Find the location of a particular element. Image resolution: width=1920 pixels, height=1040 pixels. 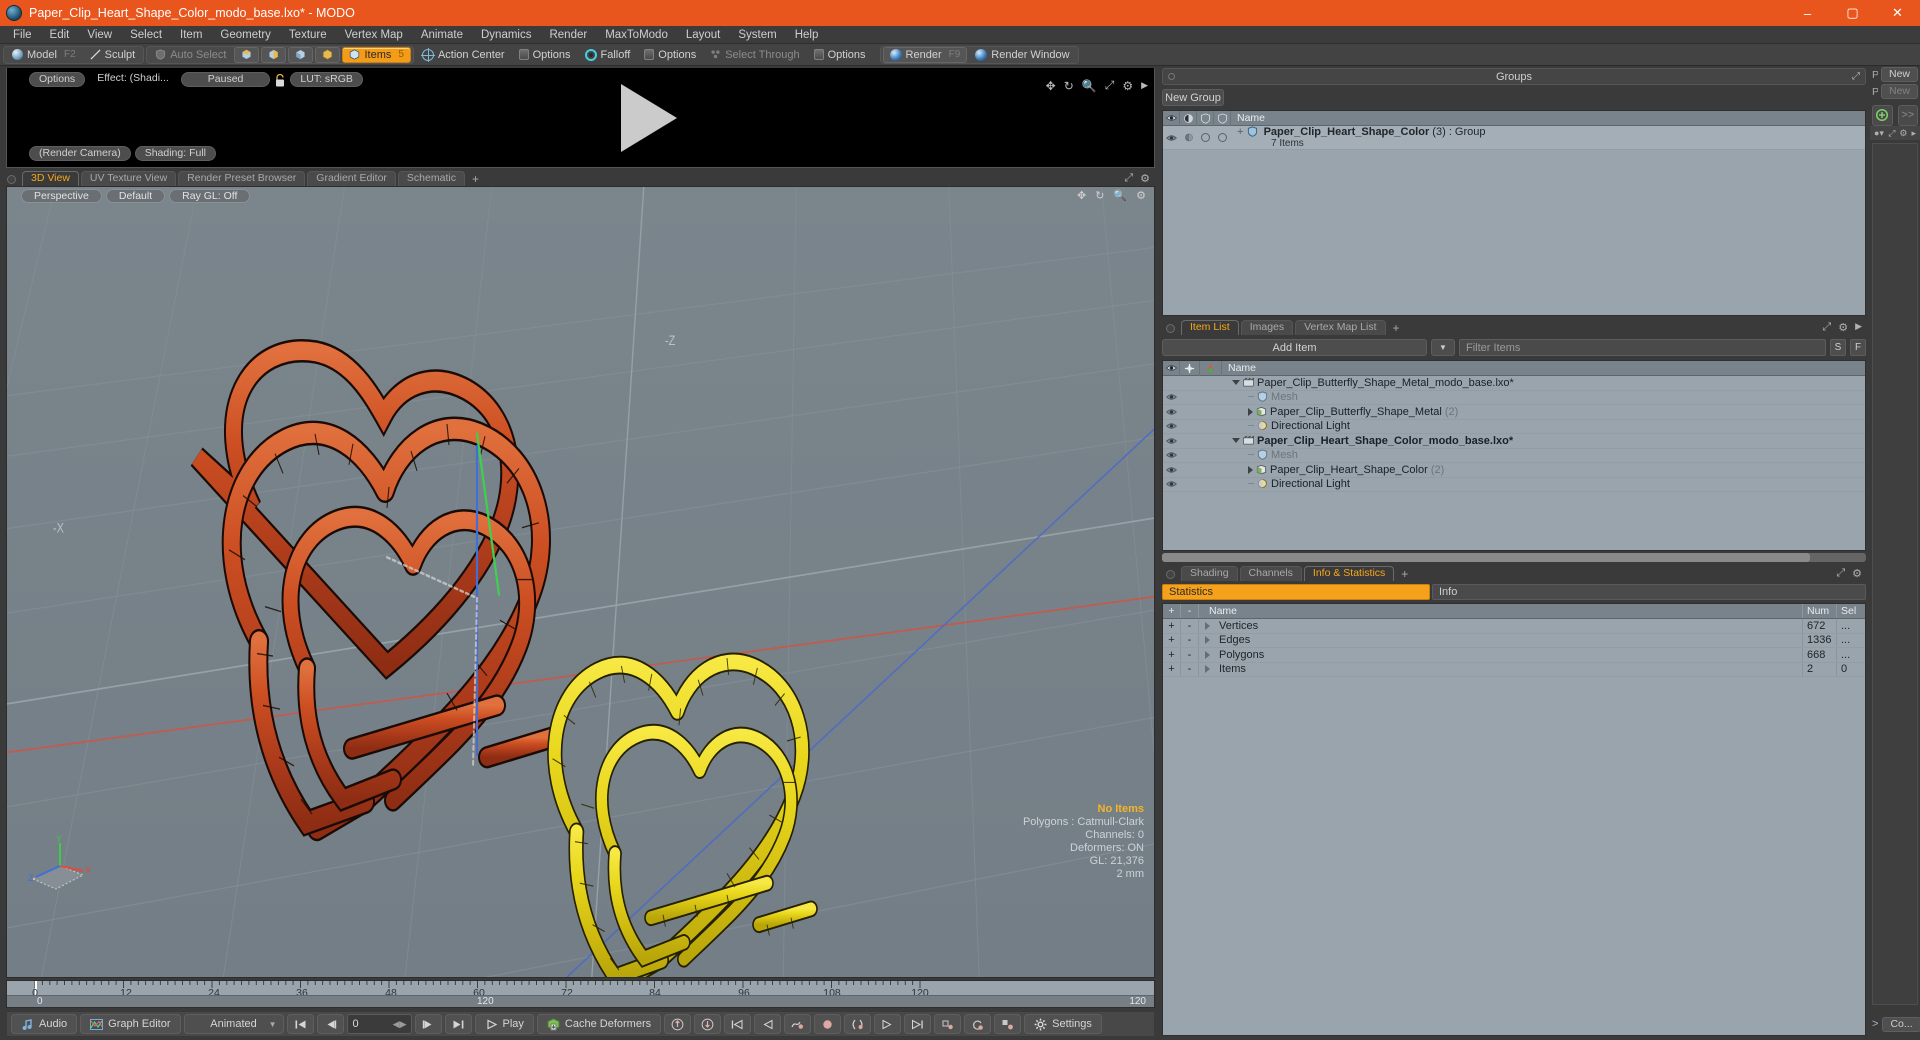

action-center-button: Action Center is located at coordinates (463, 55).